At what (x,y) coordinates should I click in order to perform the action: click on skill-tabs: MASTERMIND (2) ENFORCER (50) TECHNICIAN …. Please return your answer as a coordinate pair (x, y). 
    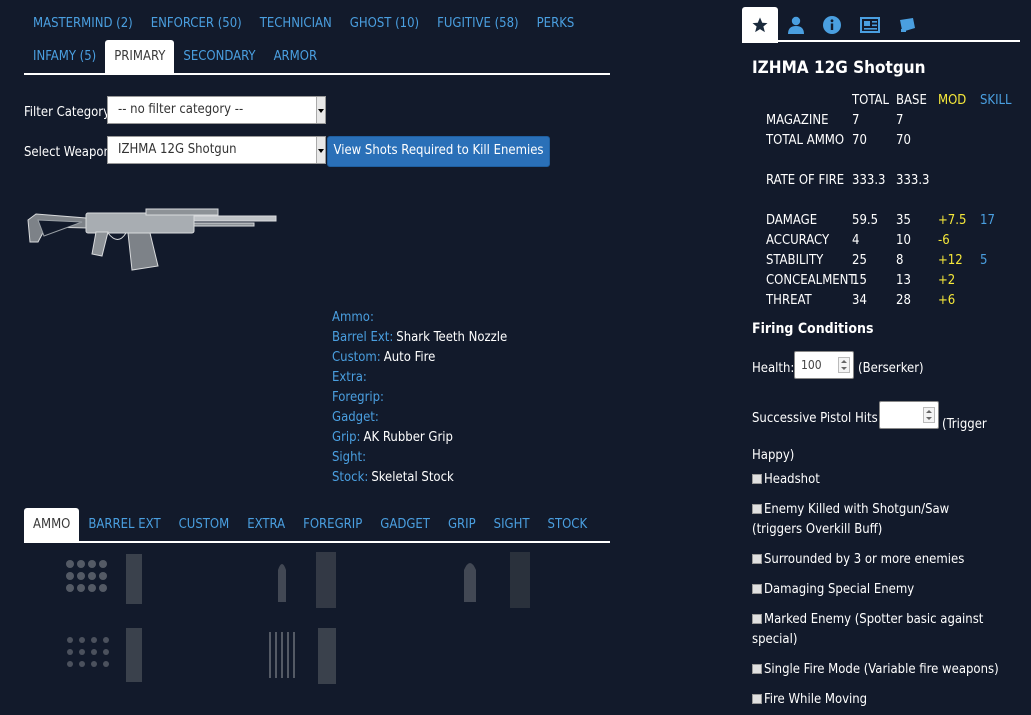
    Looking at the image, I should click on (317, 40).